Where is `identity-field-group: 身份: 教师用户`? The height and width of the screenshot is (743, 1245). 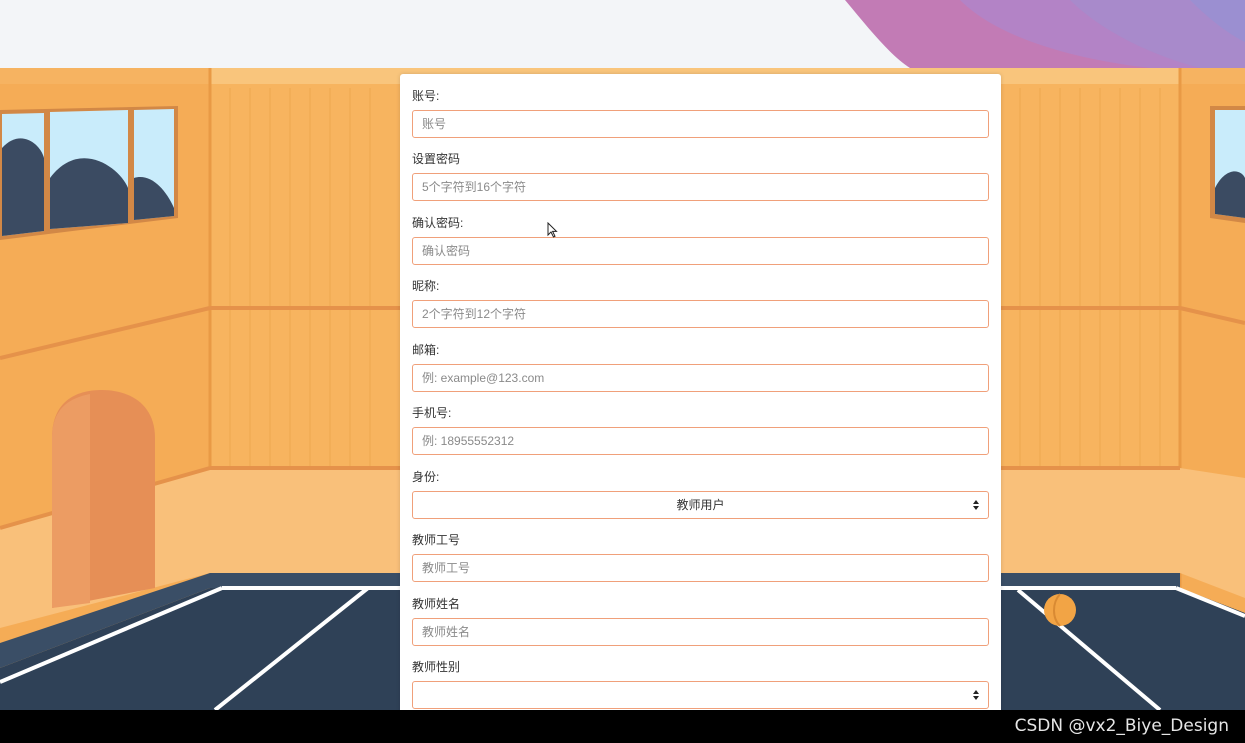 identity-field-group: 身份: 教师用户 is located at coordinates (700, 494).